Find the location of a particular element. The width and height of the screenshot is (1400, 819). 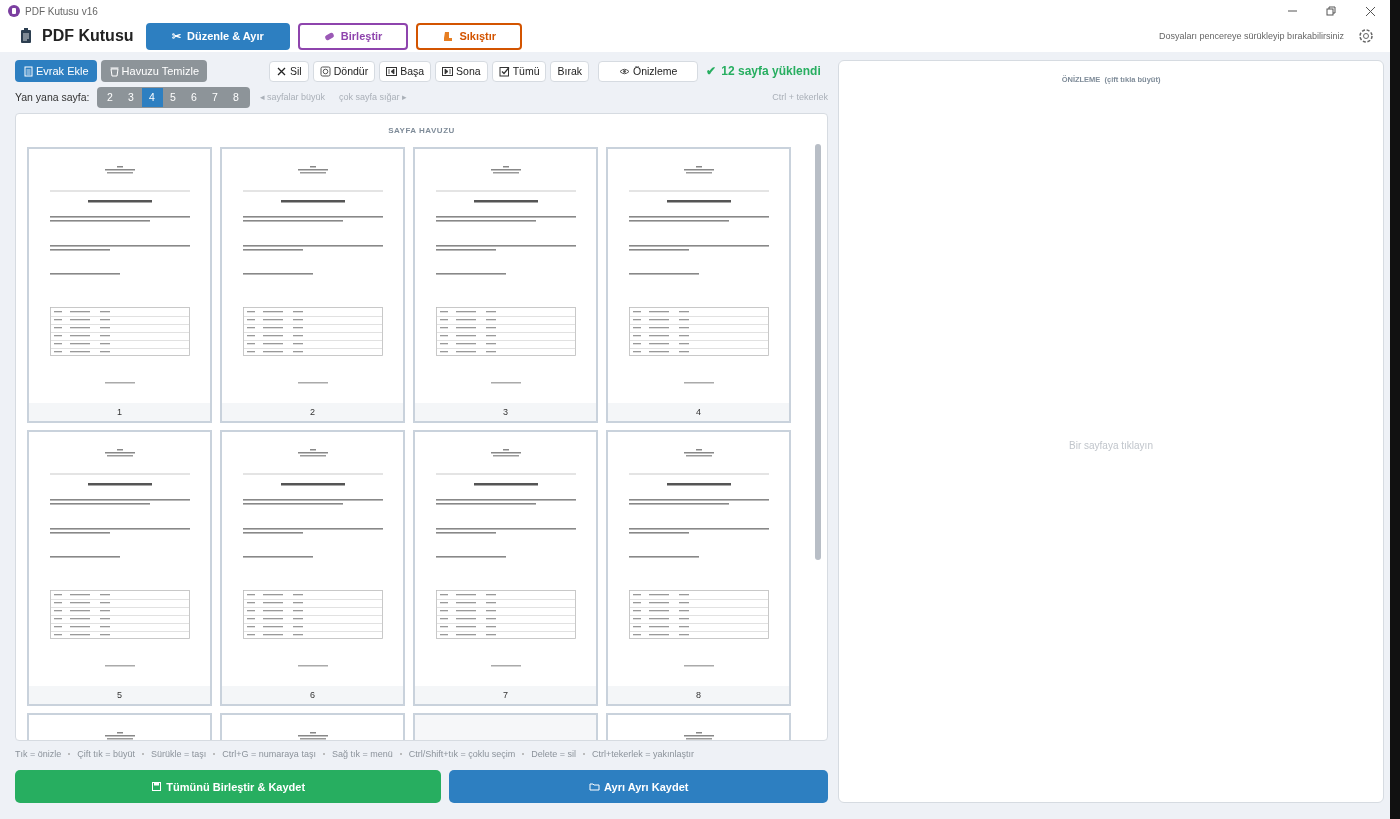

scrollbar is located at coordinates (818, 352).